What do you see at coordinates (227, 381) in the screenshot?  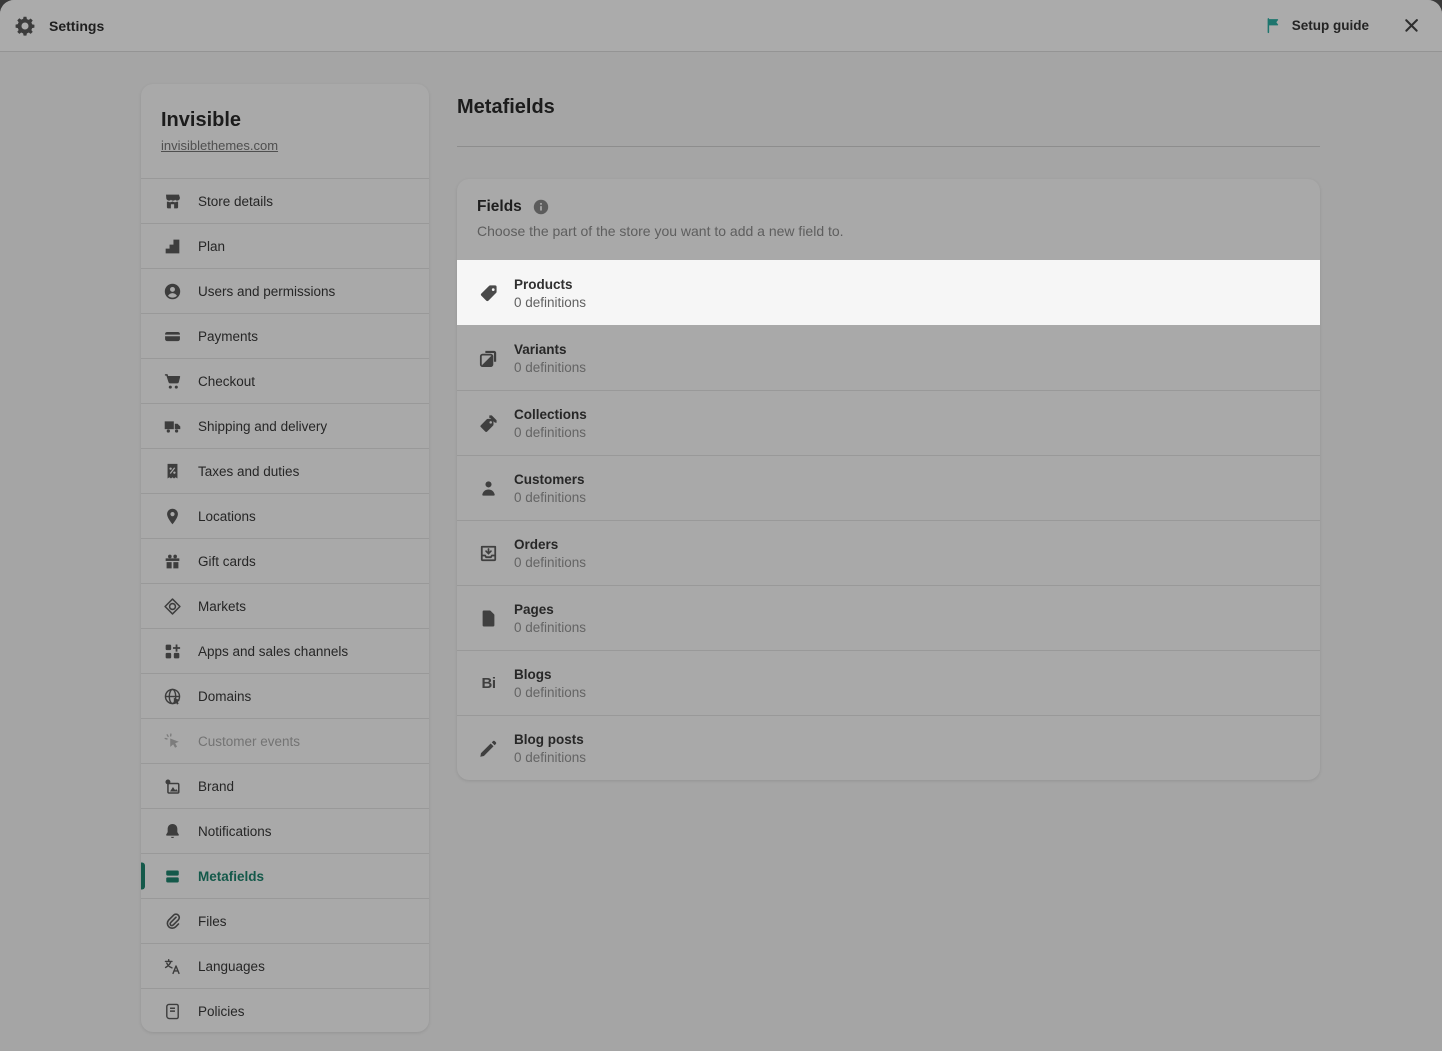 I see `sidebar-item-label: Checkout` at bounding box center [227, 381].